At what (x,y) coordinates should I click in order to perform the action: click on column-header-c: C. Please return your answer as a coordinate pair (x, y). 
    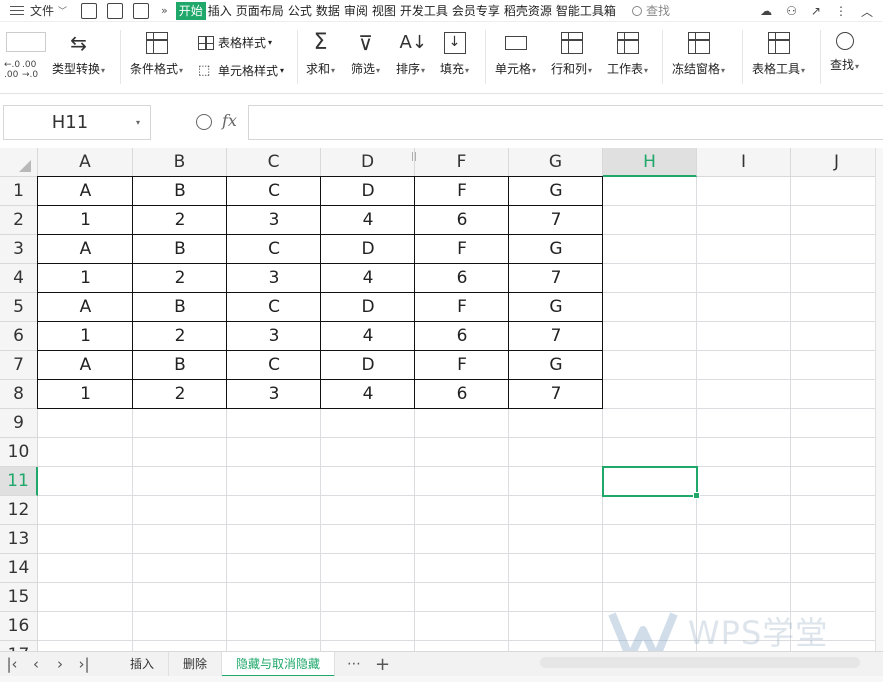
    Looking at the image, I should click on (274, 162).